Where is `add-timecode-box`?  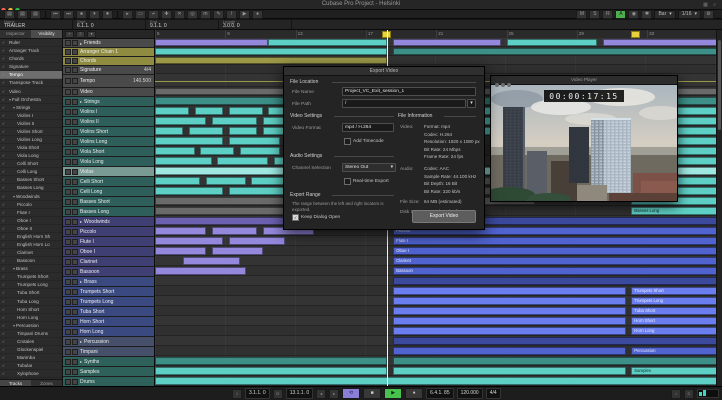
add-timecode-box is located at coordinates (347, 141).